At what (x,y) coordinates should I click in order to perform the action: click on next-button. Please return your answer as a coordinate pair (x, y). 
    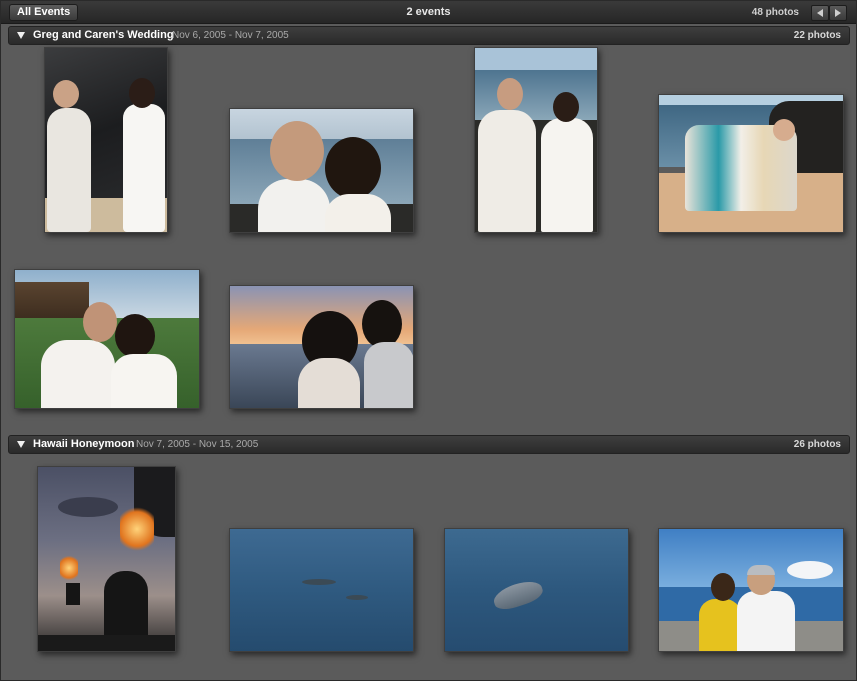
    Looking at the image, I should click on (838, 13).